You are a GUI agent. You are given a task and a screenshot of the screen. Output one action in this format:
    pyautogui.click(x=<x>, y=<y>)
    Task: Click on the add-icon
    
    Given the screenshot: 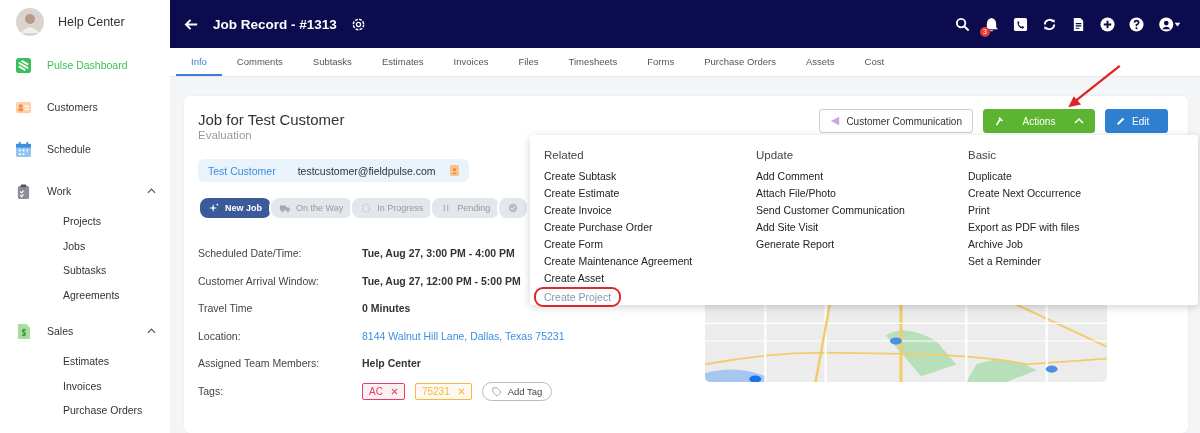 What is the action you would take?
    pyautogui.click(x=1107, y=24)
    